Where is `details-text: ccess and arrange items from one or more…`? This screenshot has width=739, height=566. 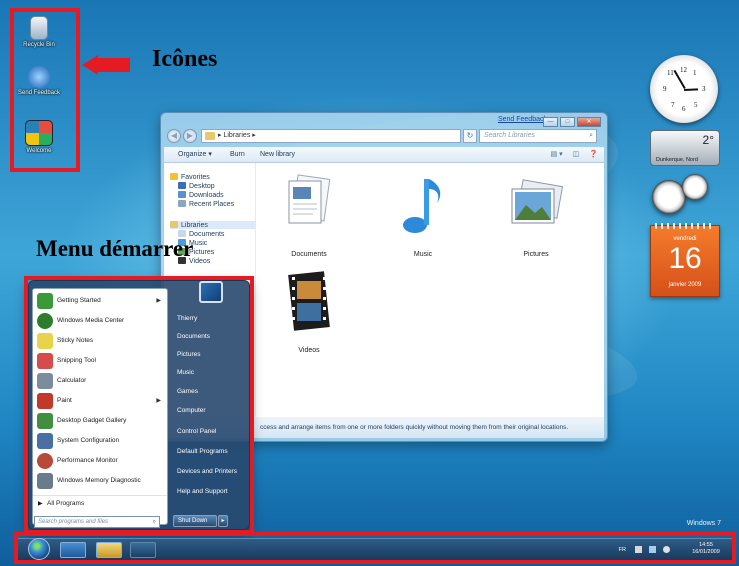
details-text: ccess and arrange items from one or more… is located at coordinates (414, 427).